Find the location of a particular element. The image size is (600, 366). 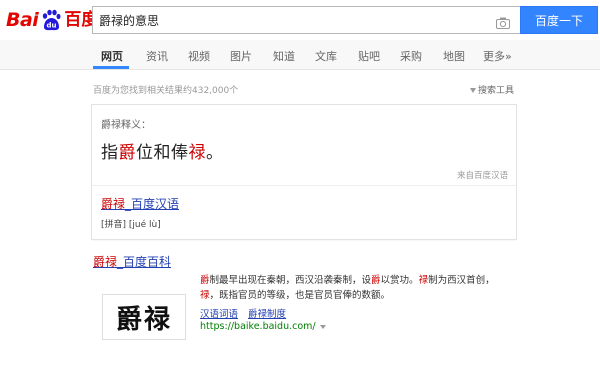

search-box is located at coordinates (306, 20).